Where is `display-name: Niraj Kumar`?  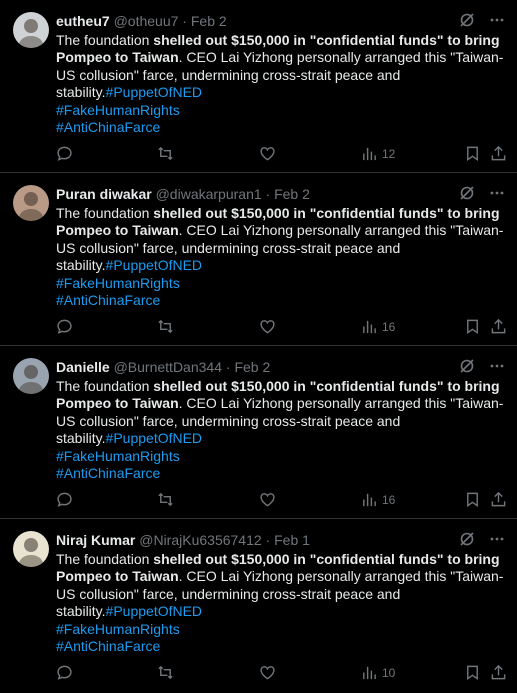
display-name: Niraj Kumar is located at coordinates (95, 540).